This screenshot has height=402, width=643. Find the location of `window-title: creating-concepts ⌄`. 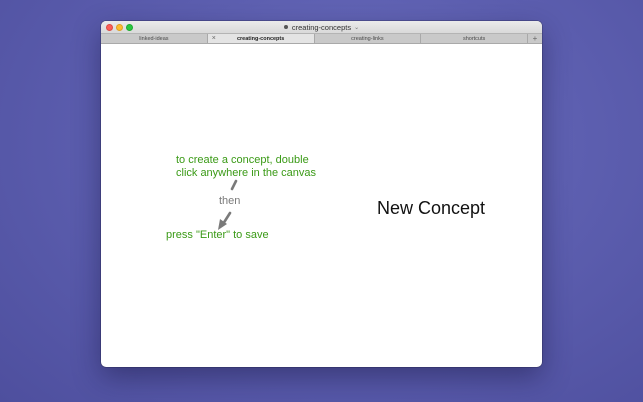

window-title: creating-concepts ⌄ is located at coordinates (321, 27).